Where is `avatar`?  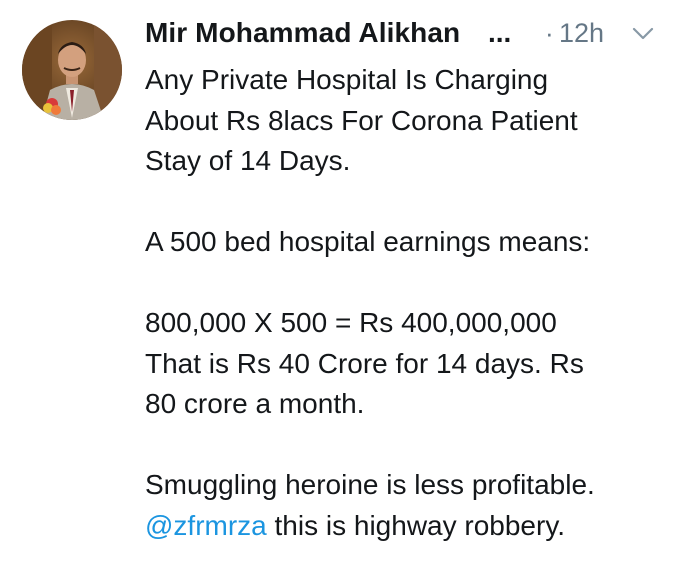 avatar is located at coordinates (72, 70).